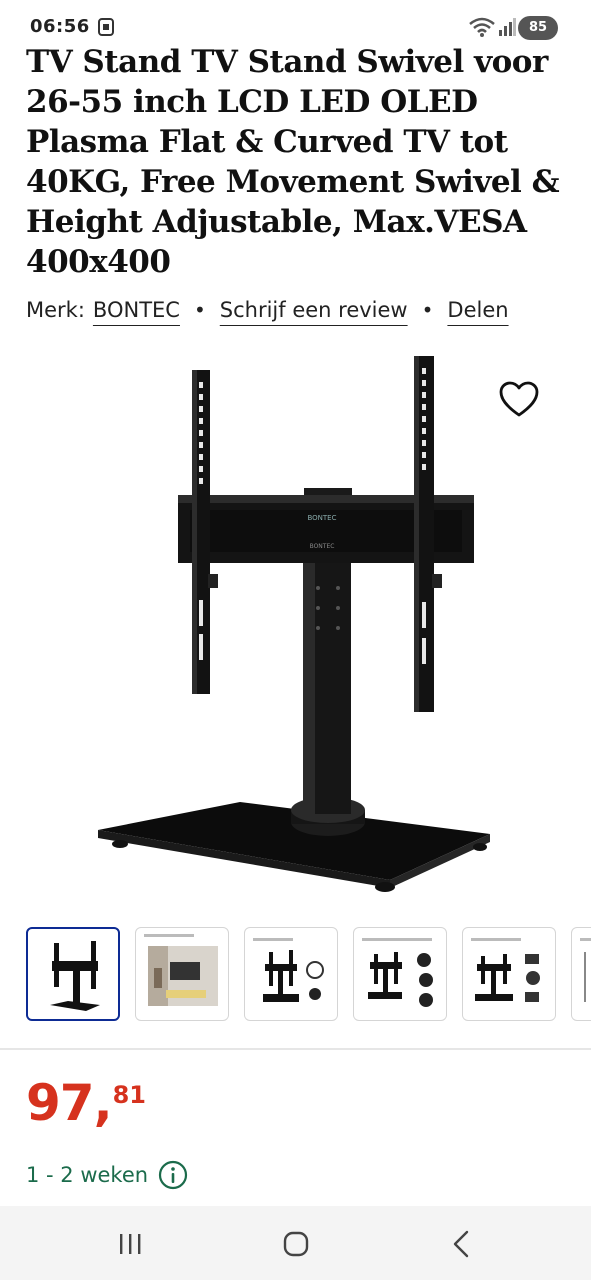 The image size is (591, 1280). What do you see at coordinates (477, 310) in the screenshot?
I see `share-link: Delen` at bounding box center [477, 310].